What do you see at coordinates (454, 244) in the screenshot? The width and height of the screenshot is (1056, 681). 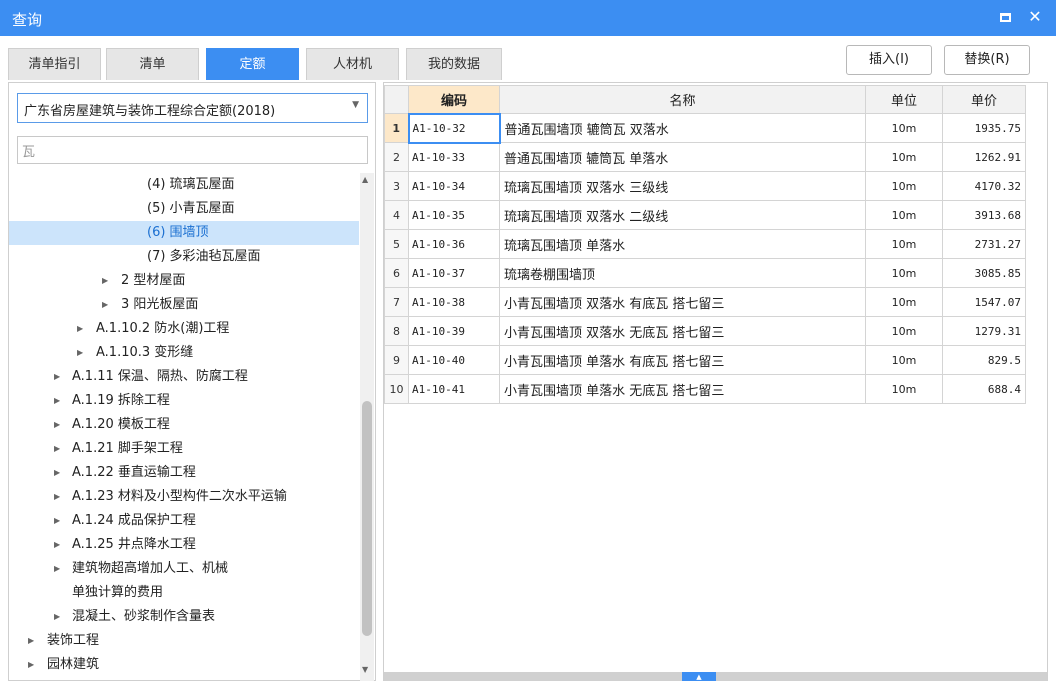 I see `code-cell: A1-10-36` at bounding box center [454, 244].